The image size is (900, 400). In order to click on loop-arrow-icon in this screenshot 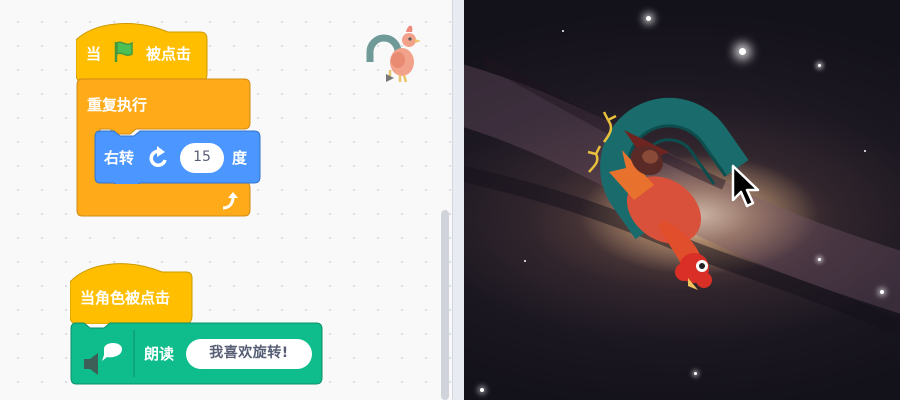, I will do `click(230, 201)`.